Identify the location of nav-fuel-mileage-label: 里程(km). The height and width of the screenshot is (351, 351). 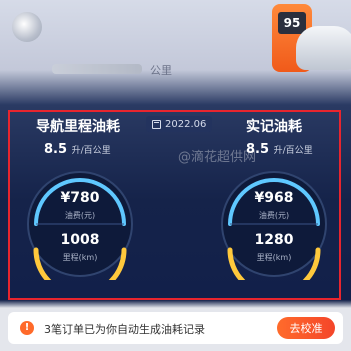
(80, 257).